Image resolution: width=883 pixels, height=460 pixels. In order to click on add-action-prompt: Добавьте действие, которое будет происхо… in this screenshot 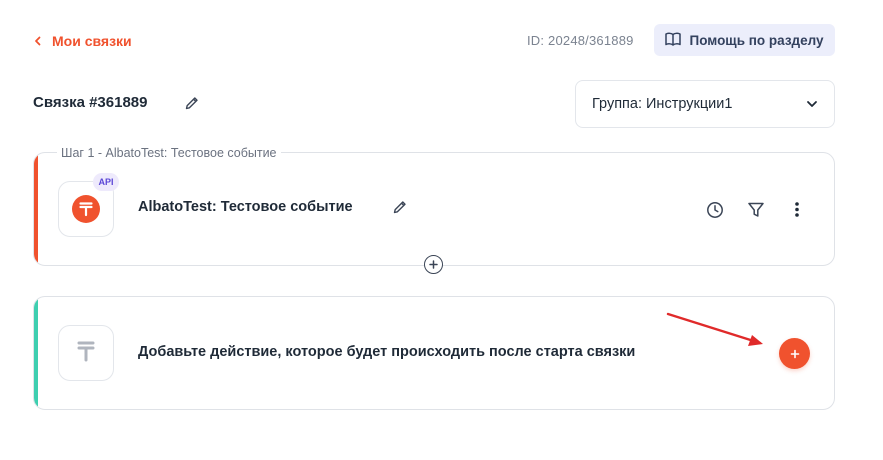, I will do `click(387, 352)`.